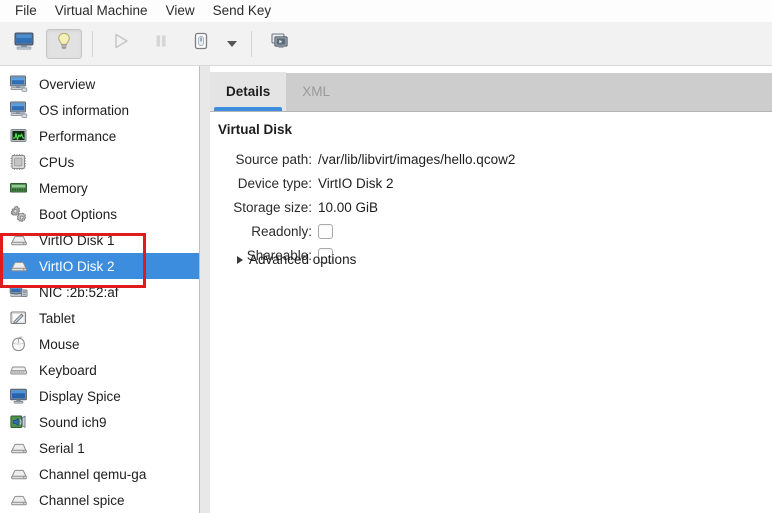  I want to click on tab-details: Details, so click(248, 91).